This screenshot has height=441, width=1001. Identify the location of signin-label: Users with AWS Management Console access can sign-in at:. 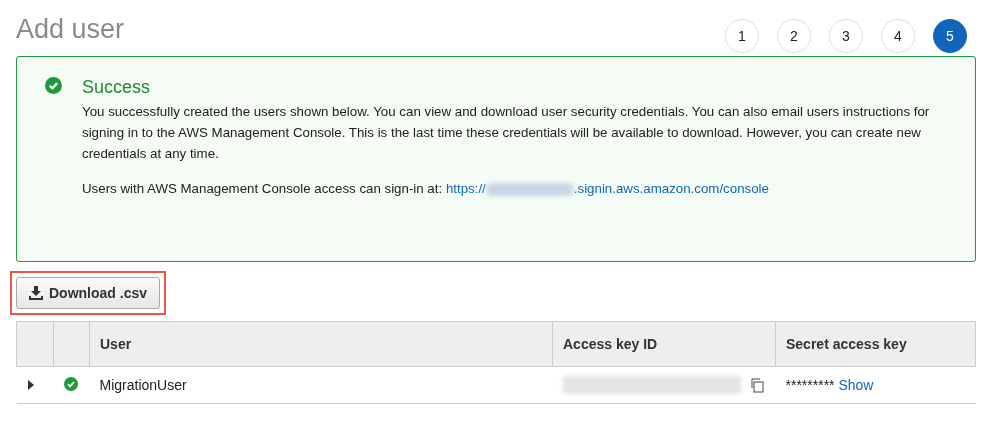
(262, 188).